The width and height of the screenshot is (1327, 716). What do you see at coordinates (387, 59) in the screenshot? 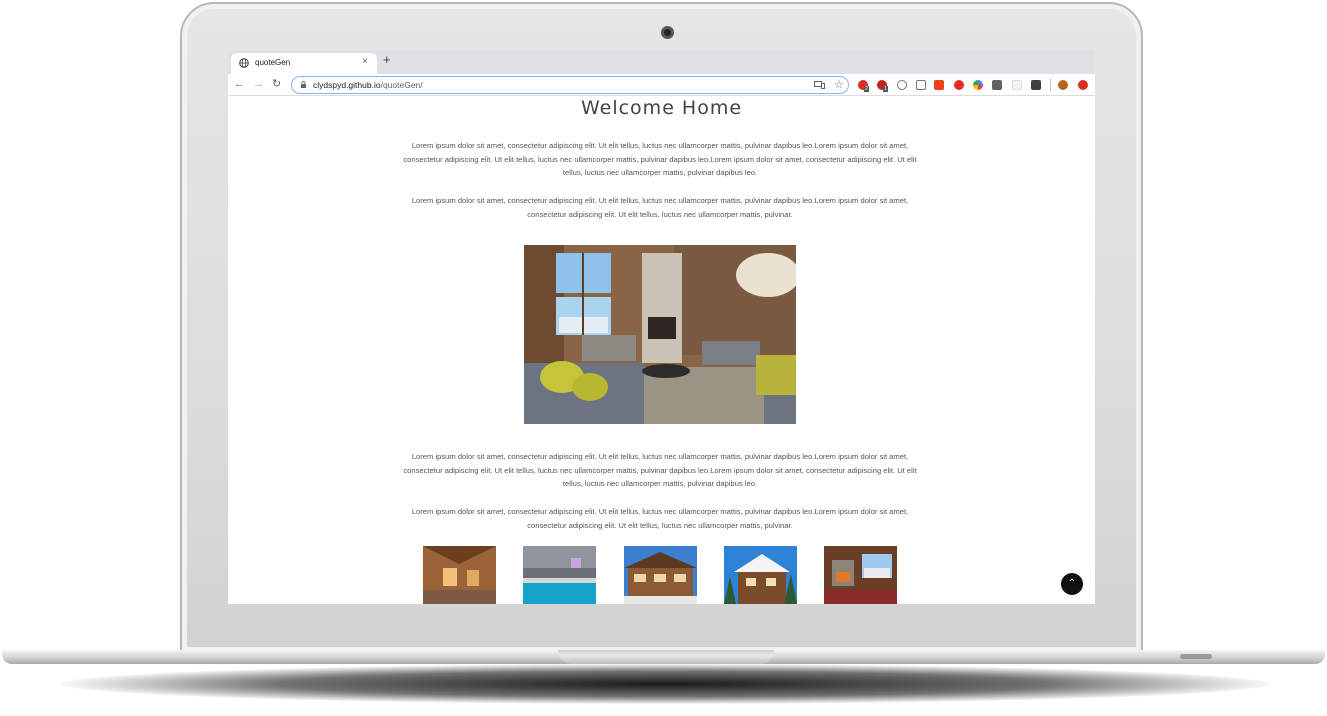
I see `new-tab-button: +` at bounding box center [387, 59].